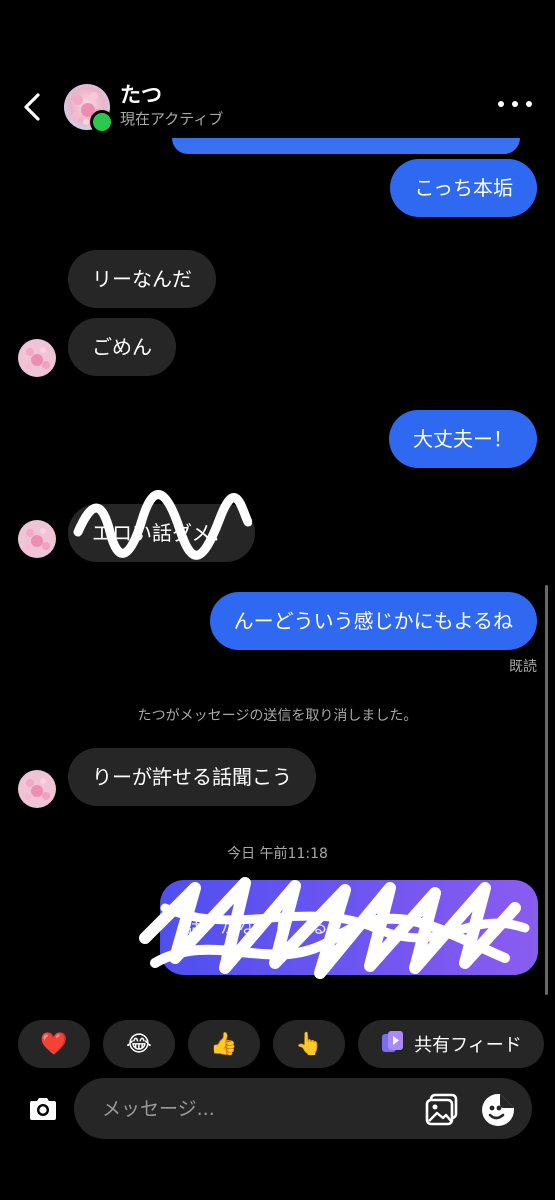 Image resolution: width=555 pixels, height=1200 pixels. Describe the element at coordinates (172, 119) in the screenshot. I see `active-status: 現在アクティブ` at that location.